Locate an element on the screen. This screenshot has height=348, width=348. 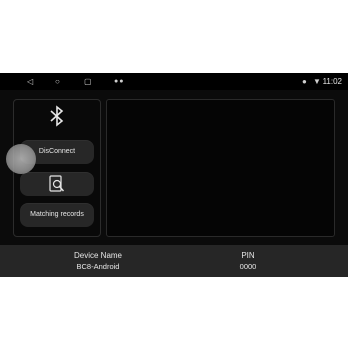
device-name-value: BC8-Android is located at coordinates (98, 266).